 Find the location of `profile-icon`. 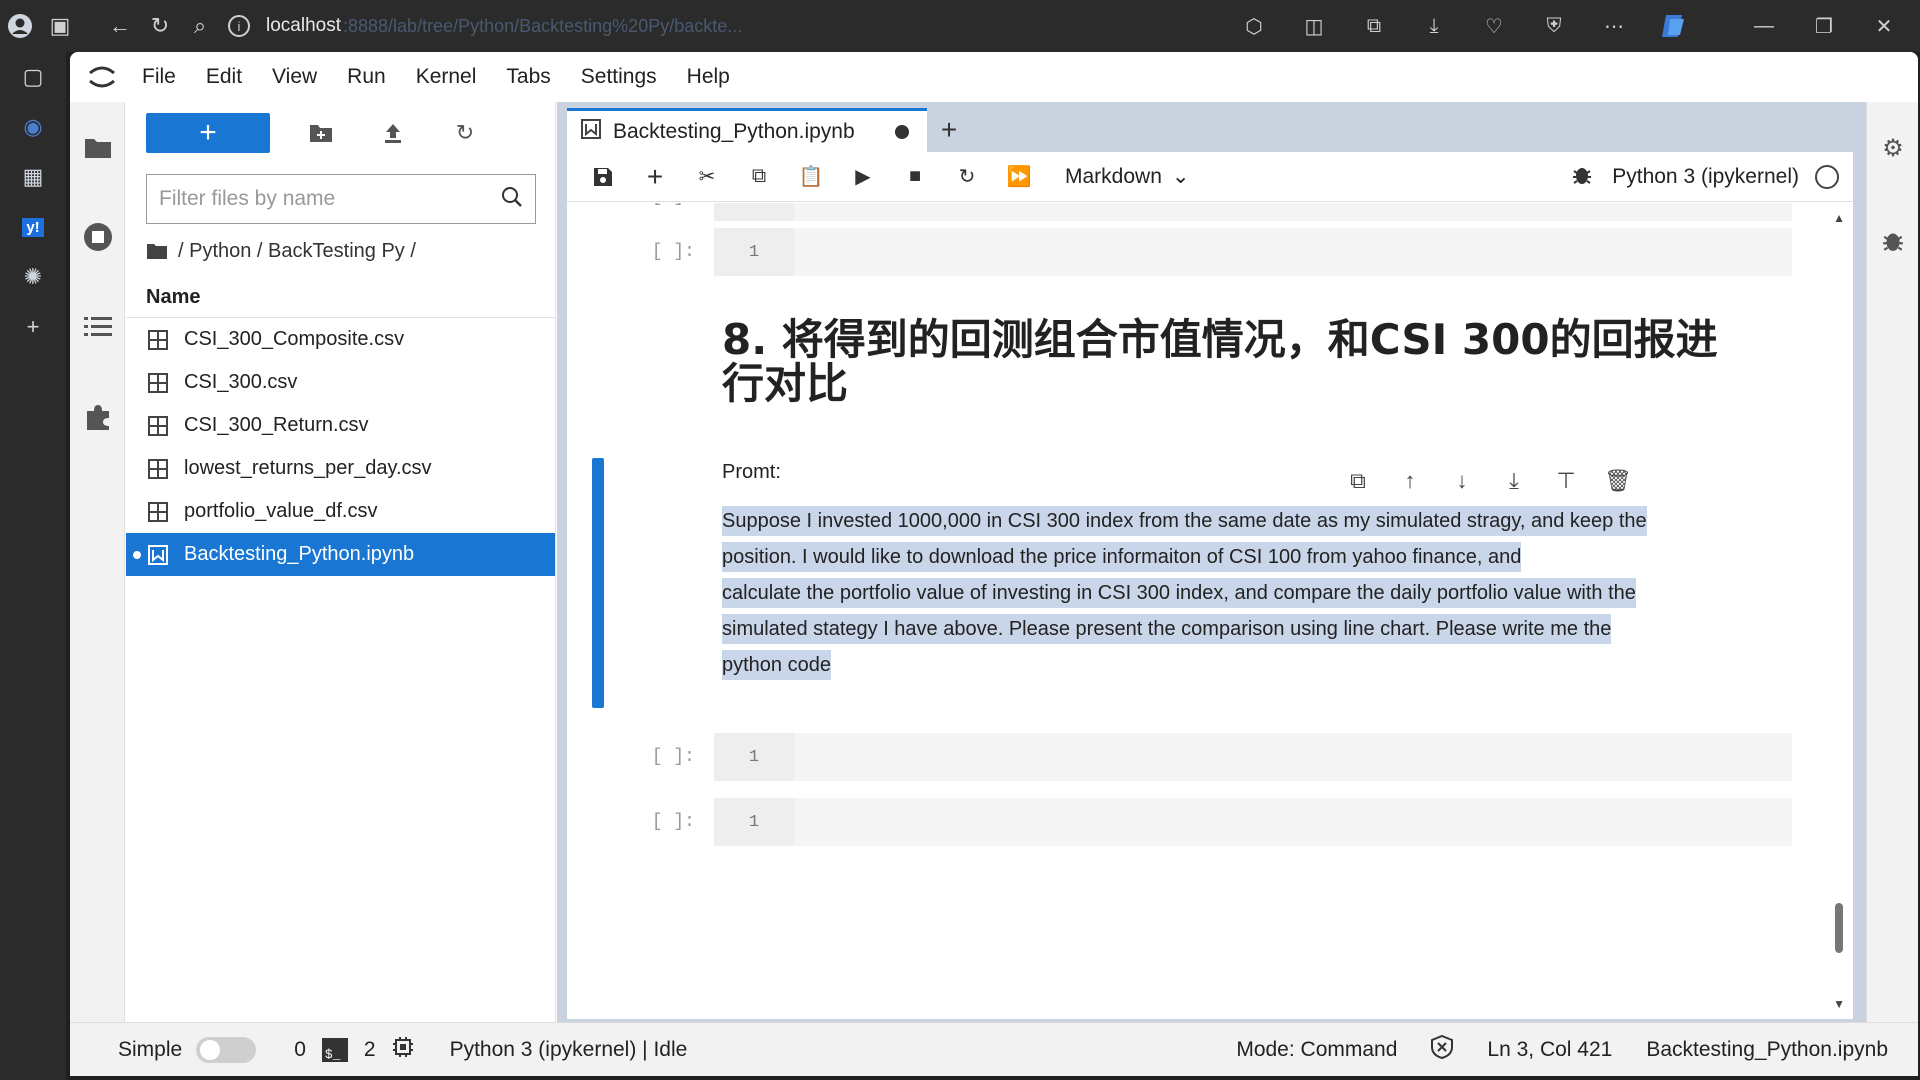

profile-icon is located at coordinates (20, 26).